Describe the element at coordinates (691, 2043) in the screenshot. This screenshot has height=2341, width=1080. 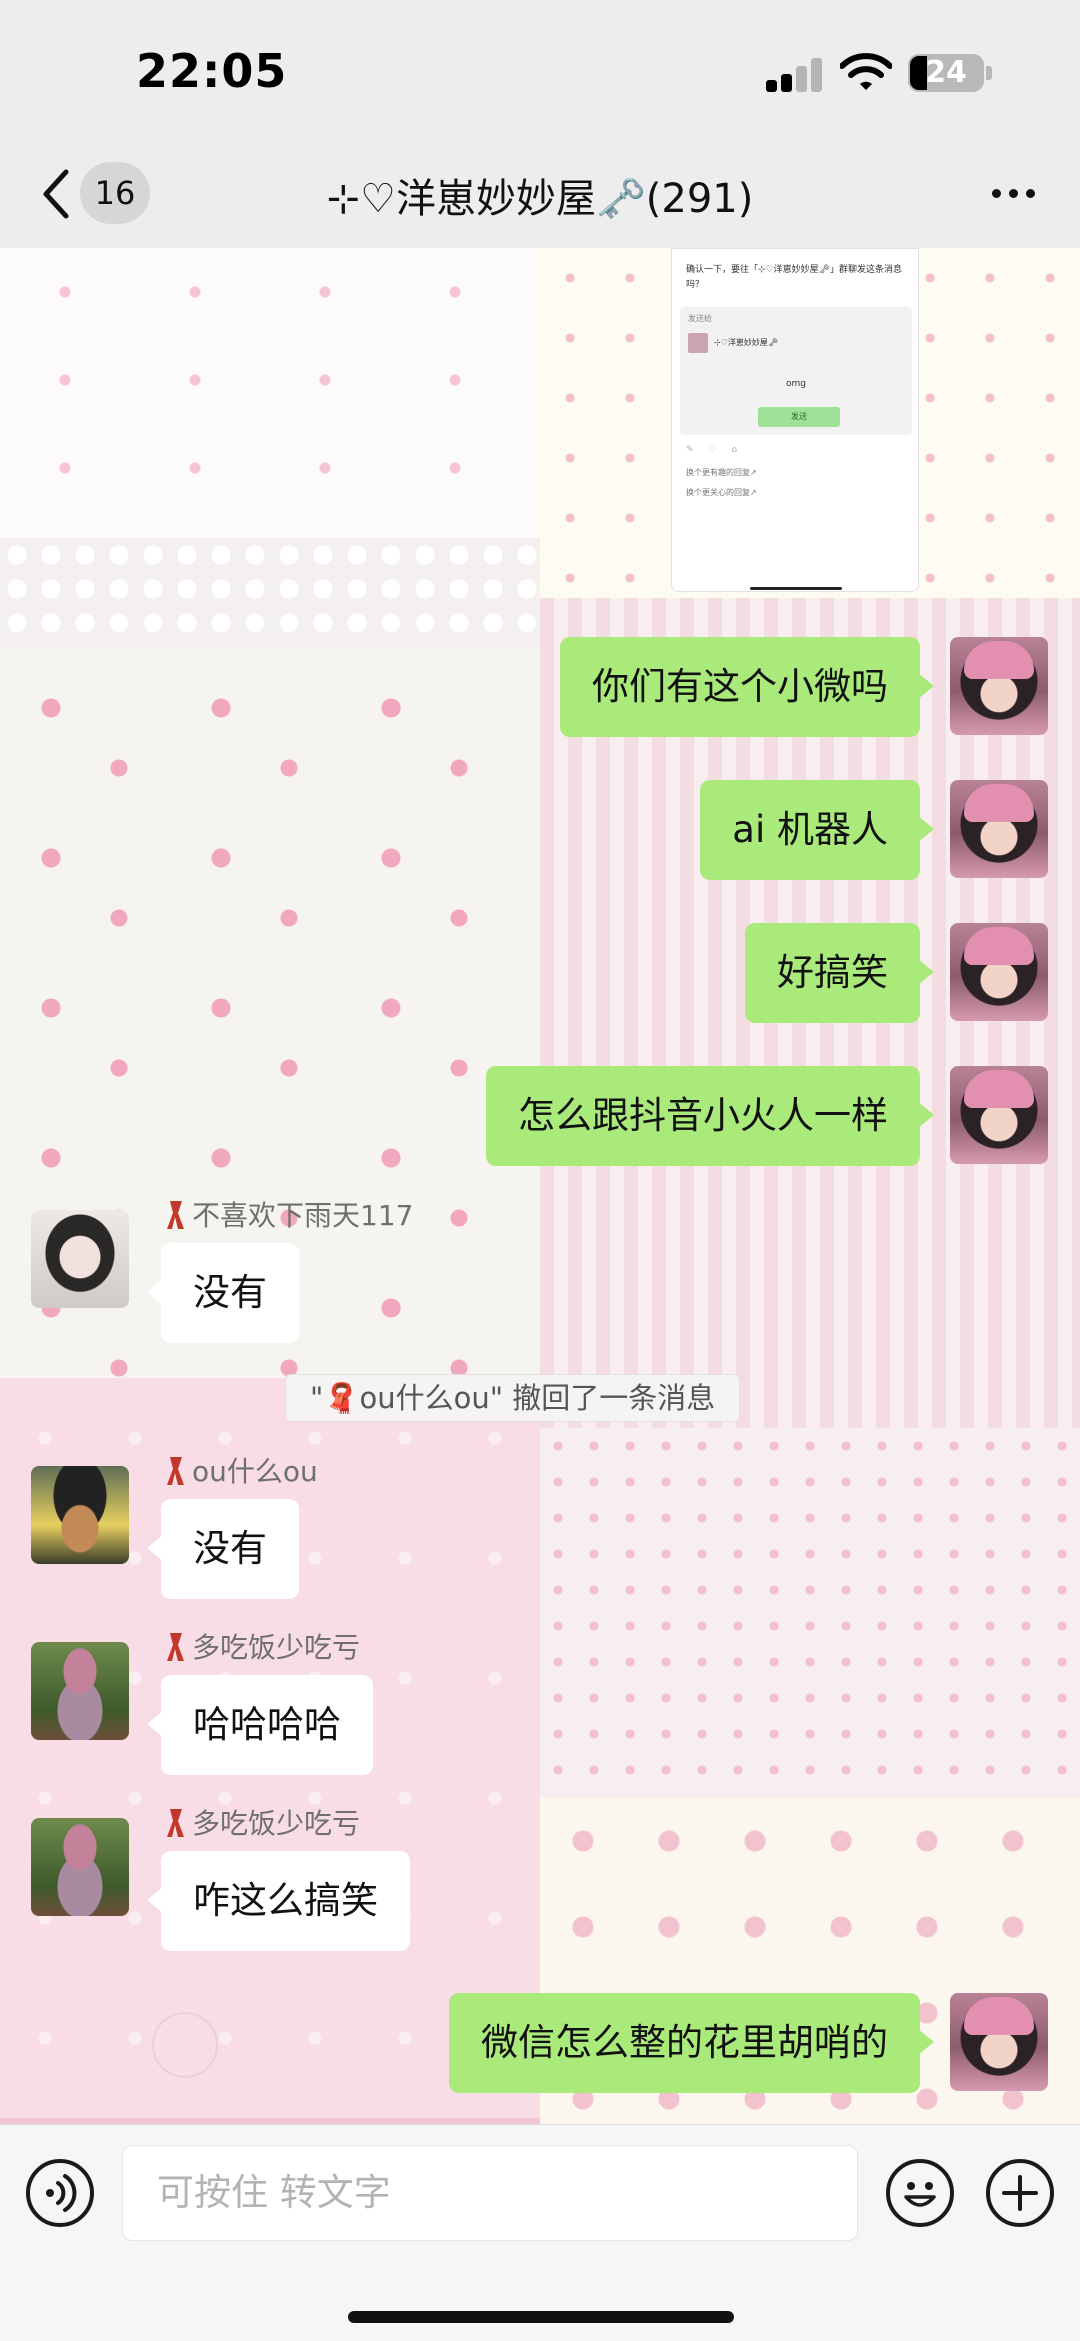
I see `outgoing-message: 微信怎么整的花里胡哨的` at that location.